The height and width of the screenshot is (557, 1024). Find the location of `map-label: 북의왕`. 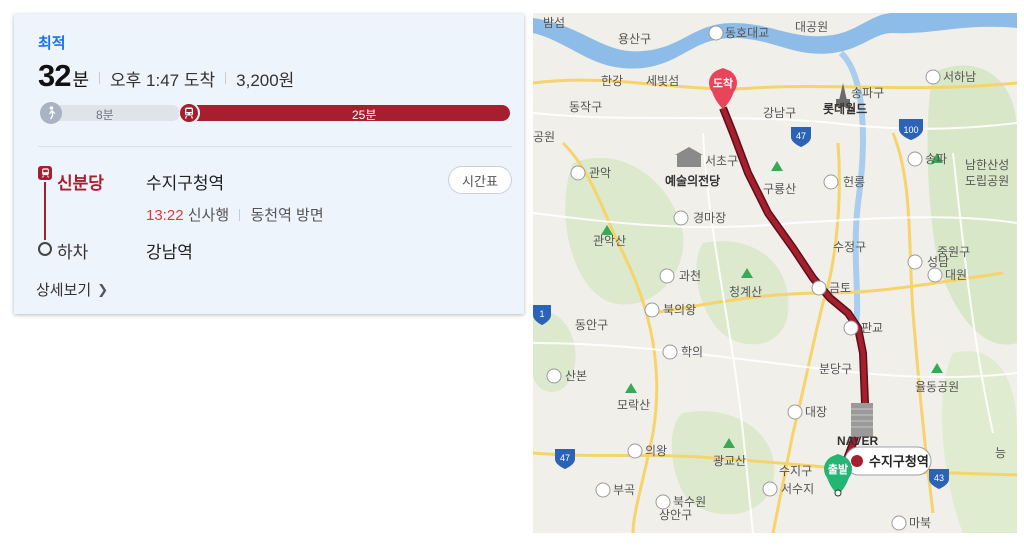

map-label: 북의왕 is located at coordinates (679, 310).